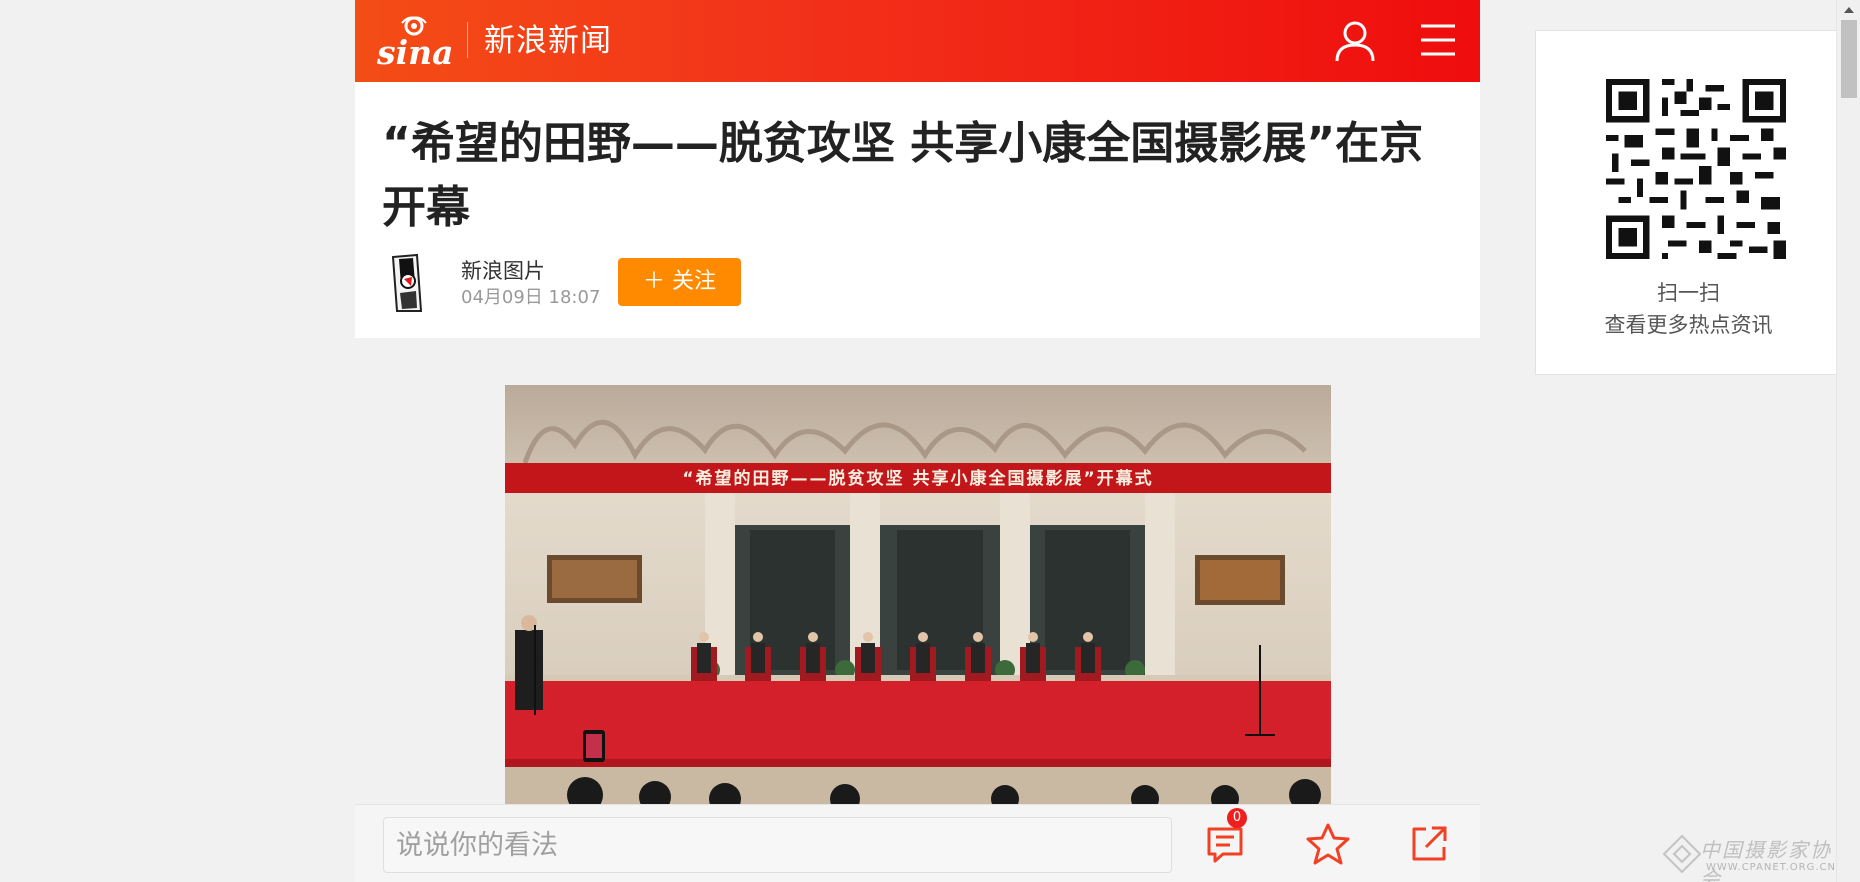  What do you see at coordinates (1688, 293) in the screenshot?
I see `qr-caption-scan: 扫一扫` at bounding box center [1688, 293].